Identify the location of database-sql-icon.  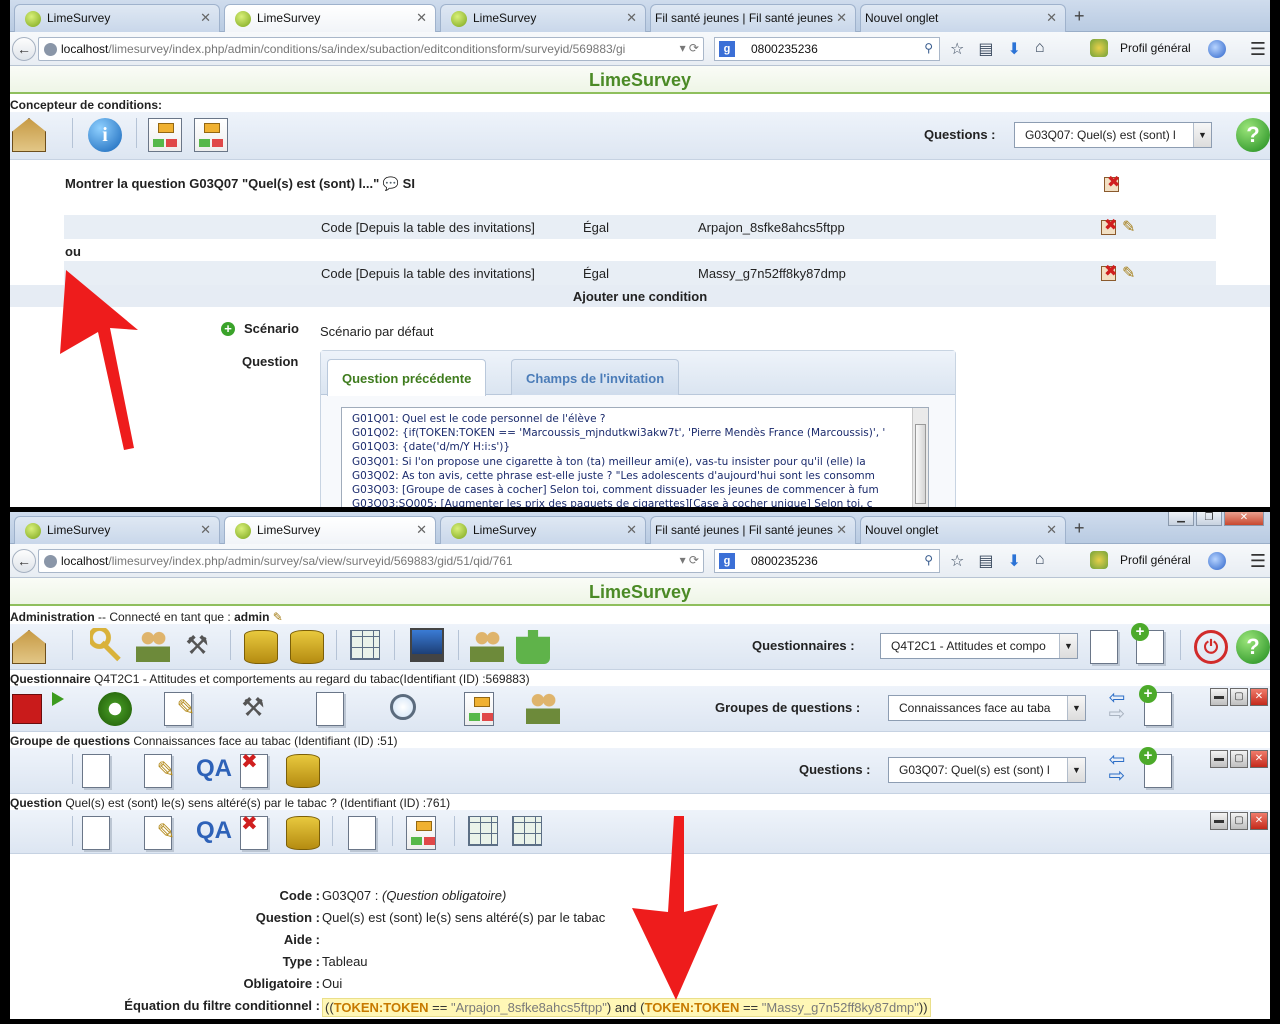
(307, 647).